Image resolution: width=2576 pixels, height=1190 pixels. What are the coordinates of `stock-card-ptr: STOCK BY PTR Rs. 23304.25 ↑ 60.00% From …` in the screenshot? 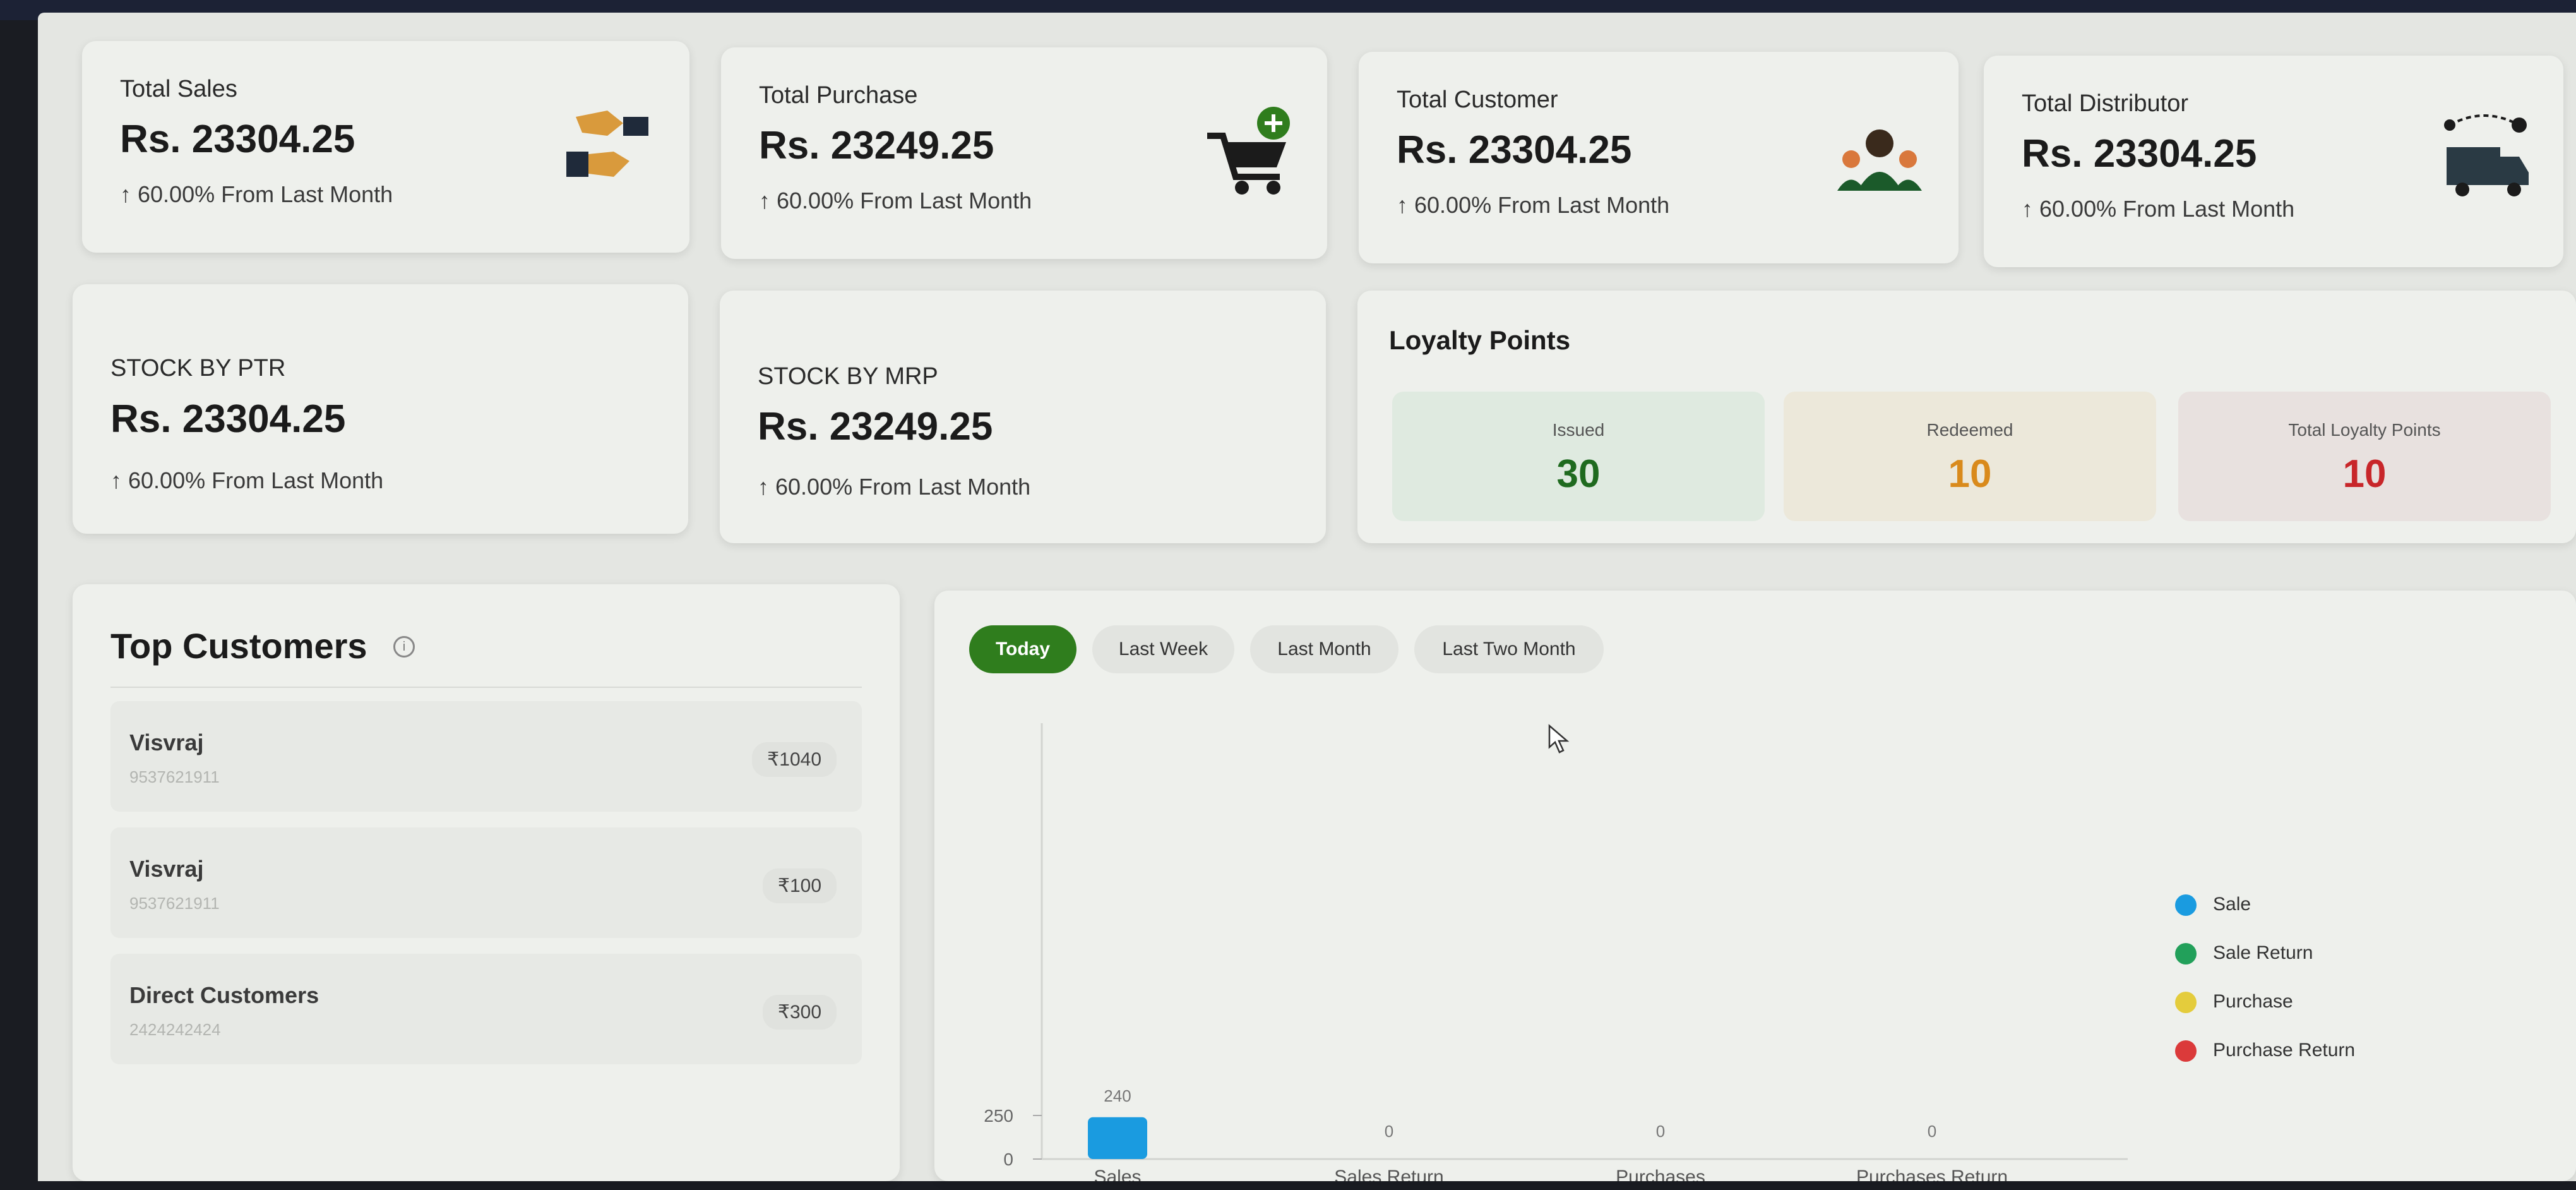 It's located at (380, 409).